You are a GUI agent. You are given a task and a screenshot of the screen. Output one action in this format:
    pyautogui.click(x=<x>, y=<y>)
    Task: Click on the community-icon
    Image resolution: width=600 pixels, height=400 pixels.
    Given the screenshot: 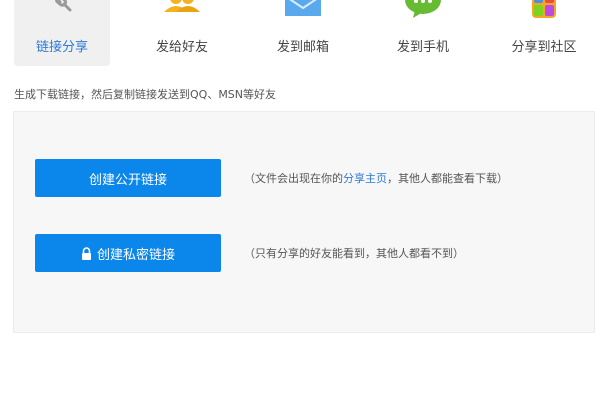 What is the action you would take?
    pyautogui.click(x=544, y=9)
    